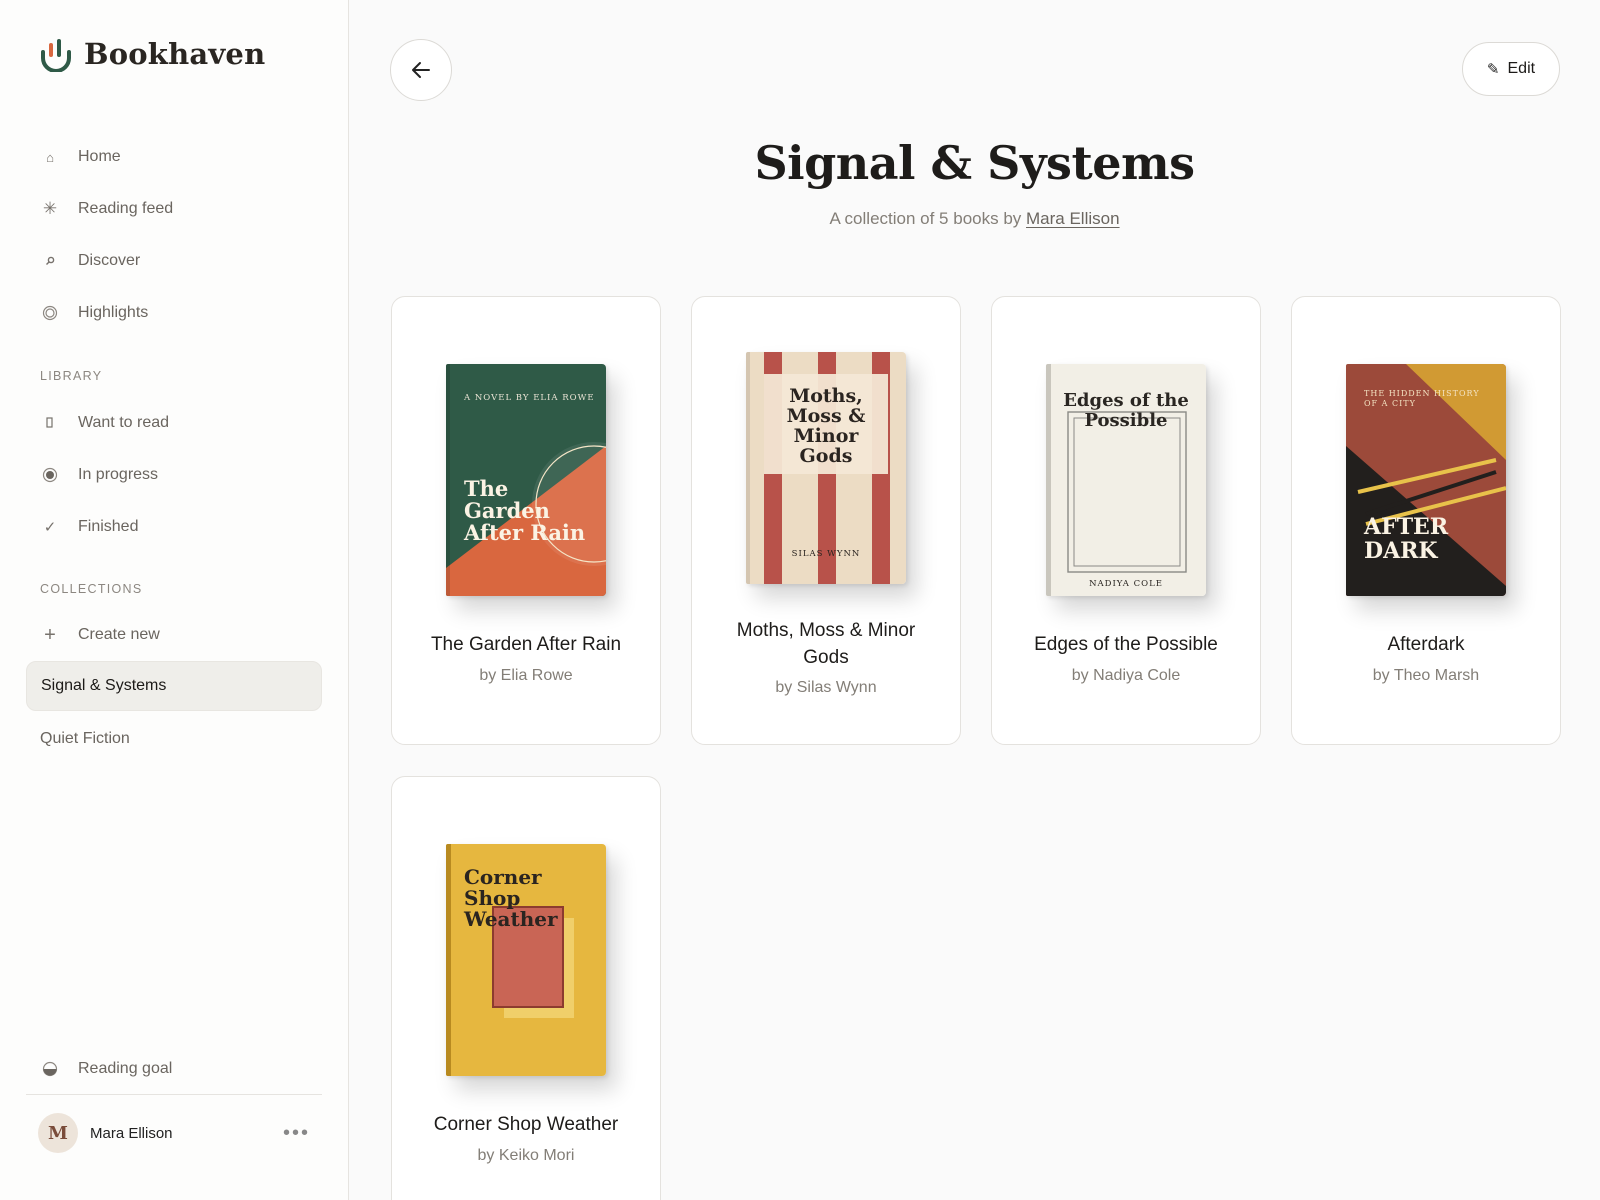  I want to click on arrow-left-icon, so click(421, 70).